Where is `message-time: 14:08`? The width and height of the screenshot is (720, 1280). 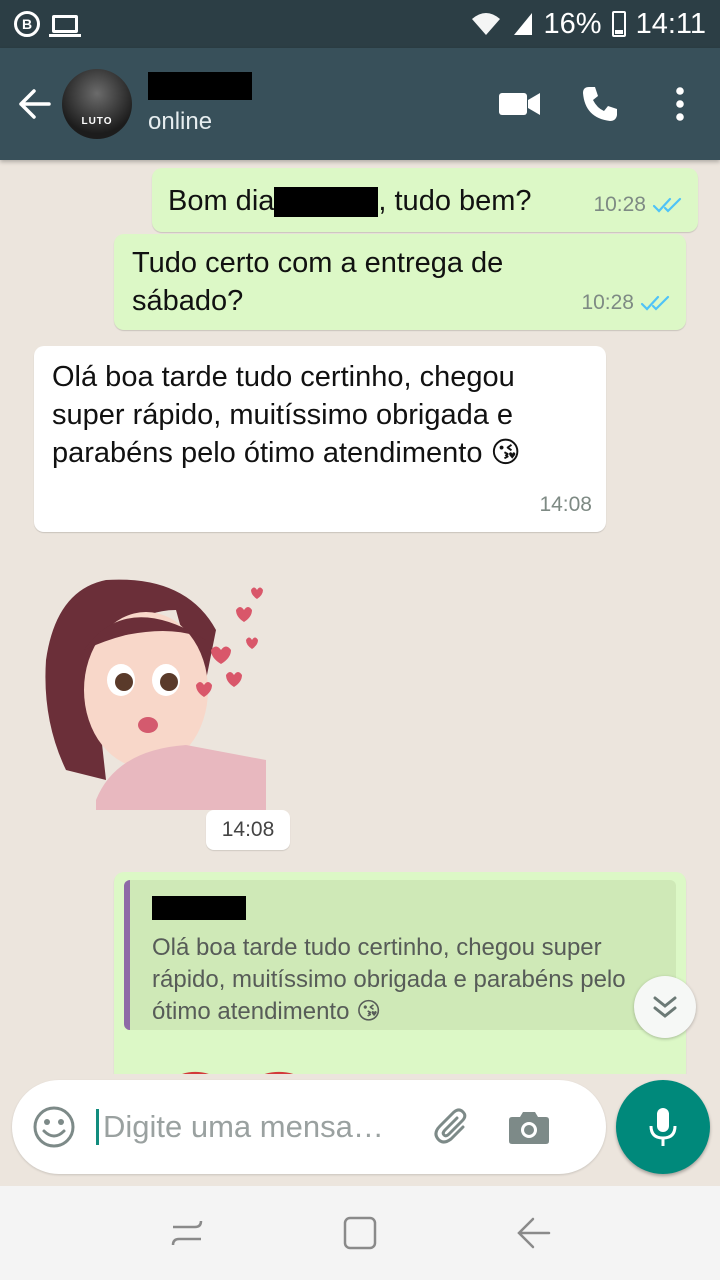
message-time: 14:08 is located at coordinates (565, 504).